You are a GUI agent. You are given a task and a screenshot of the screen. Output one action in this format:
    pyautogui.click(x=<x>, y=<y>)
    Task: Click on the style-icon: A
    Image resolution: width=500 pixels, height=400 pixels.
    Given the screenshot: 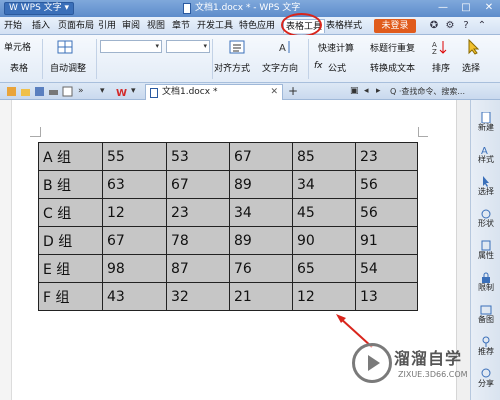 What is the action you would take?
    pyautogui.click(x=484, y=150)
    